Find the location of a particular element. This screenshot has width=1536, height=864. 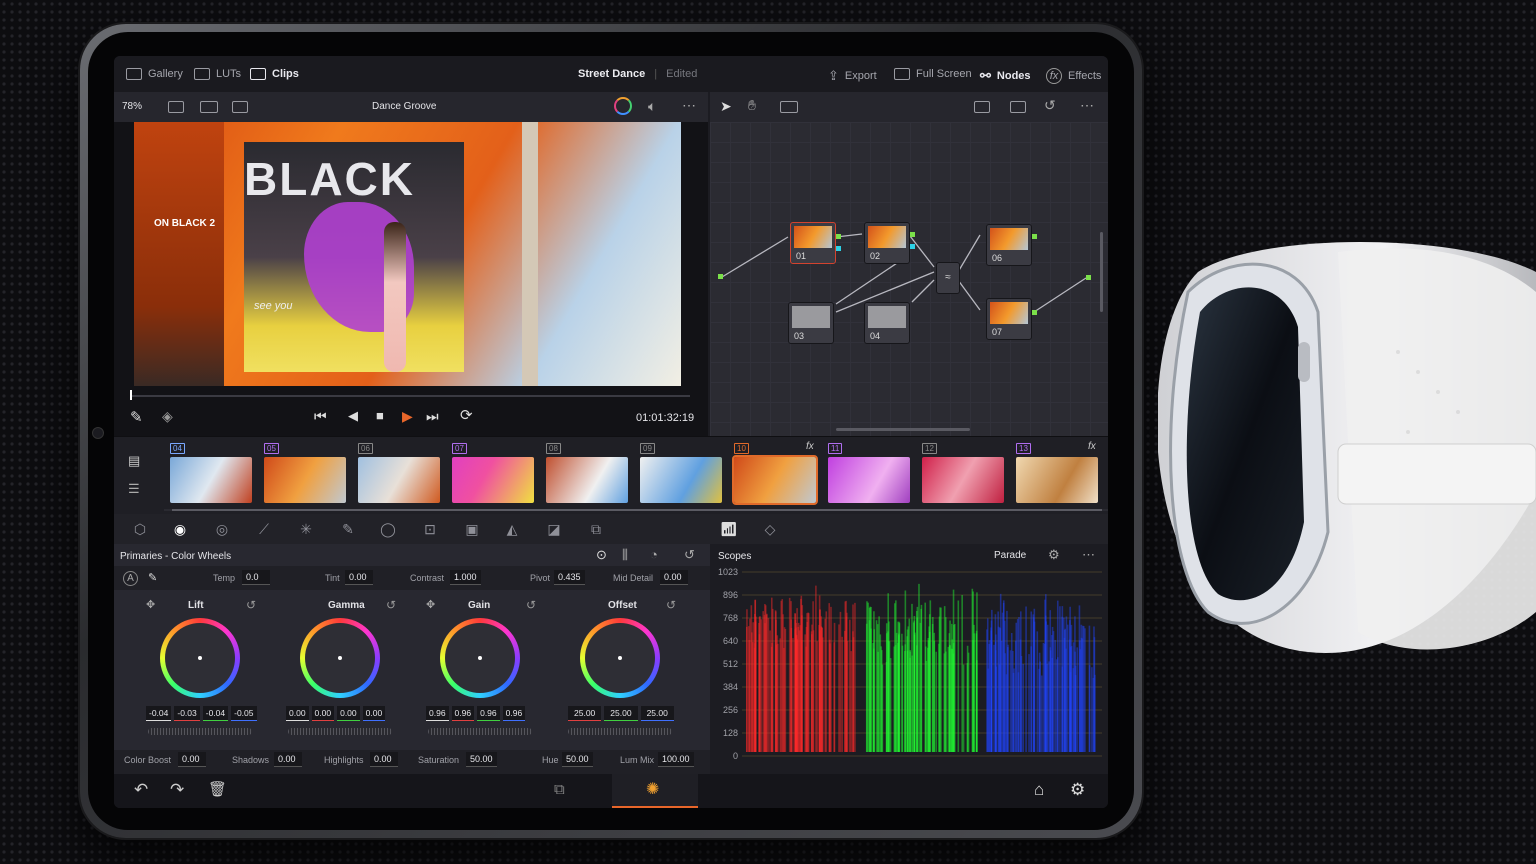

single-view-icon is located at coordinates (176, 107).